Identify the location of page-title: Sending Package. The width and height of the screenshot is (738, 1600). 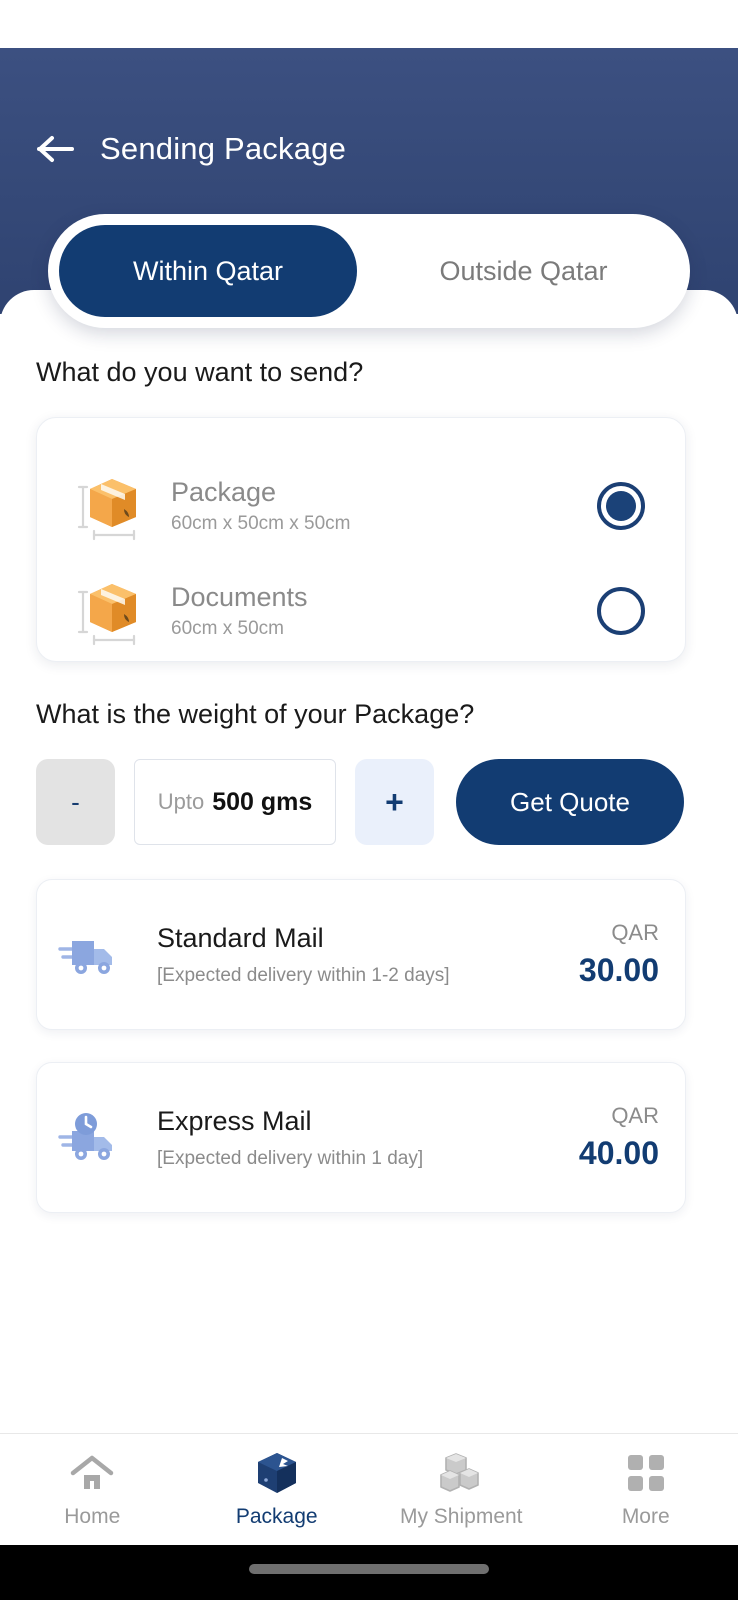
(223, 148).